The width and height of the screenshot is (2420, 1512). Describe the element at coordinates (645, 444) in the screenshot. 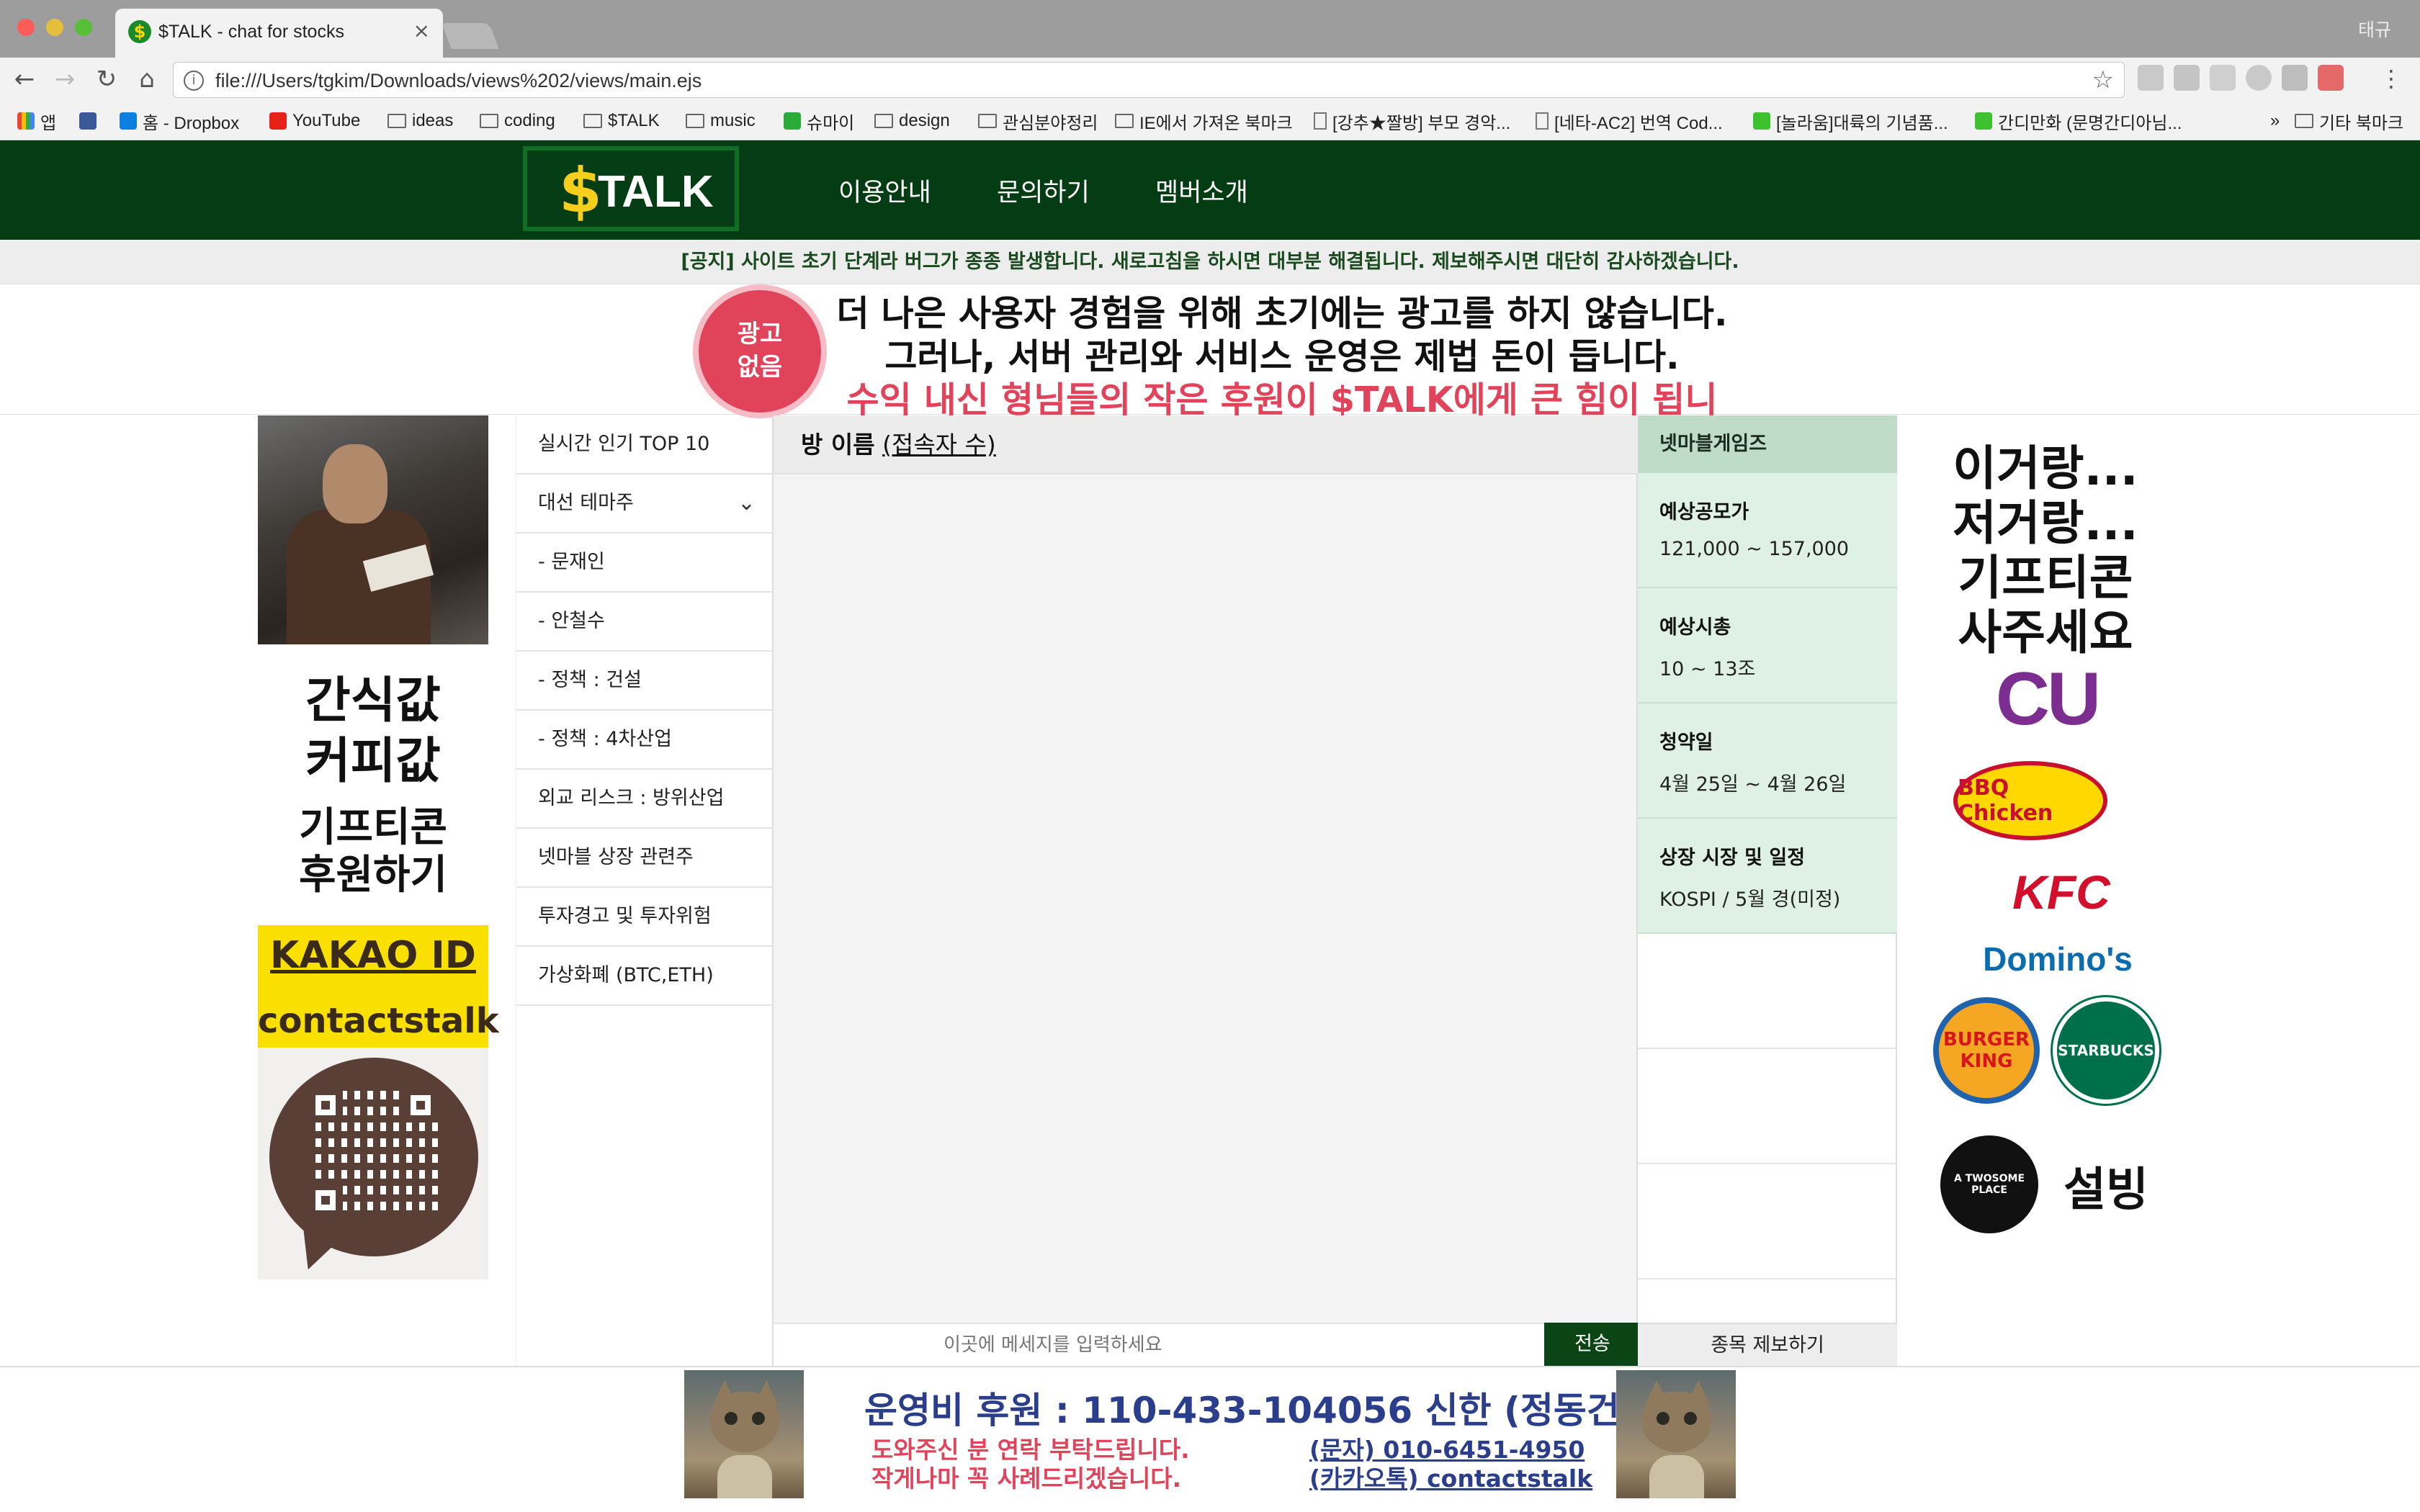

I see `sidebar-item-top10: 실시간 인기 TOP 10` at that location.